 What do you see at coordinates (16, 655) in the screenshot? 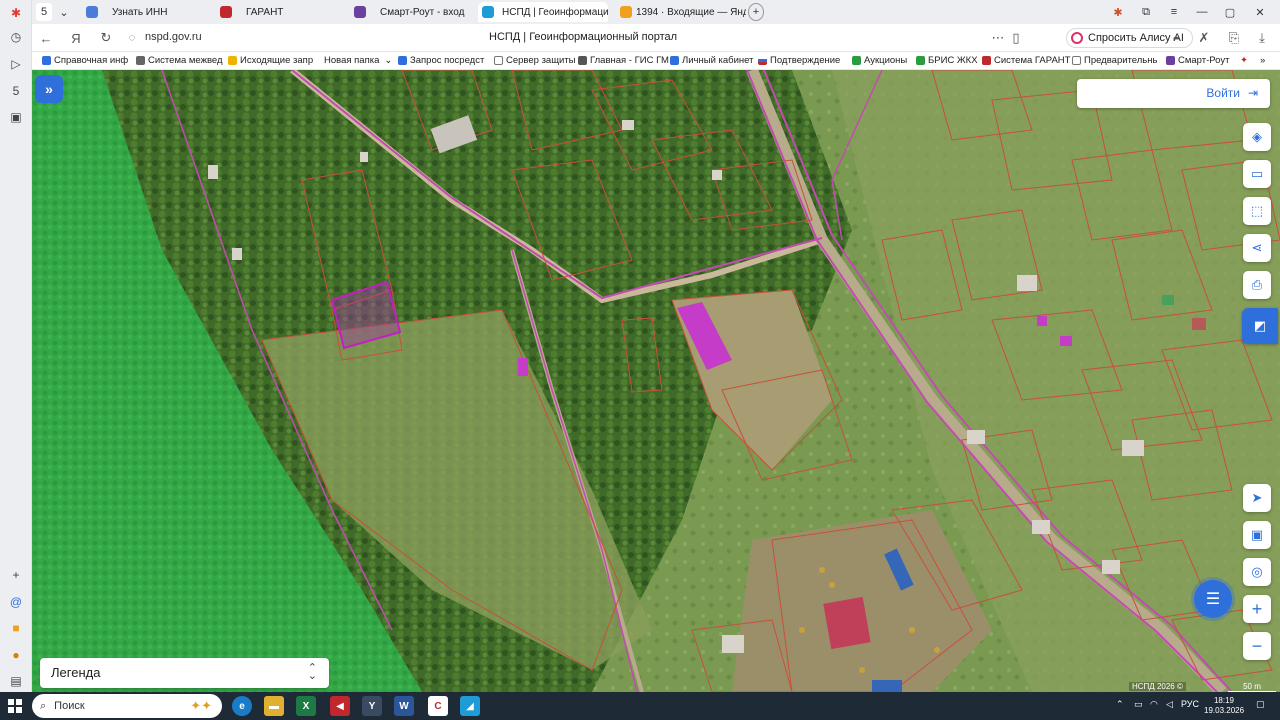
I see `app-icon: ●` at bounding box center [16, 655].